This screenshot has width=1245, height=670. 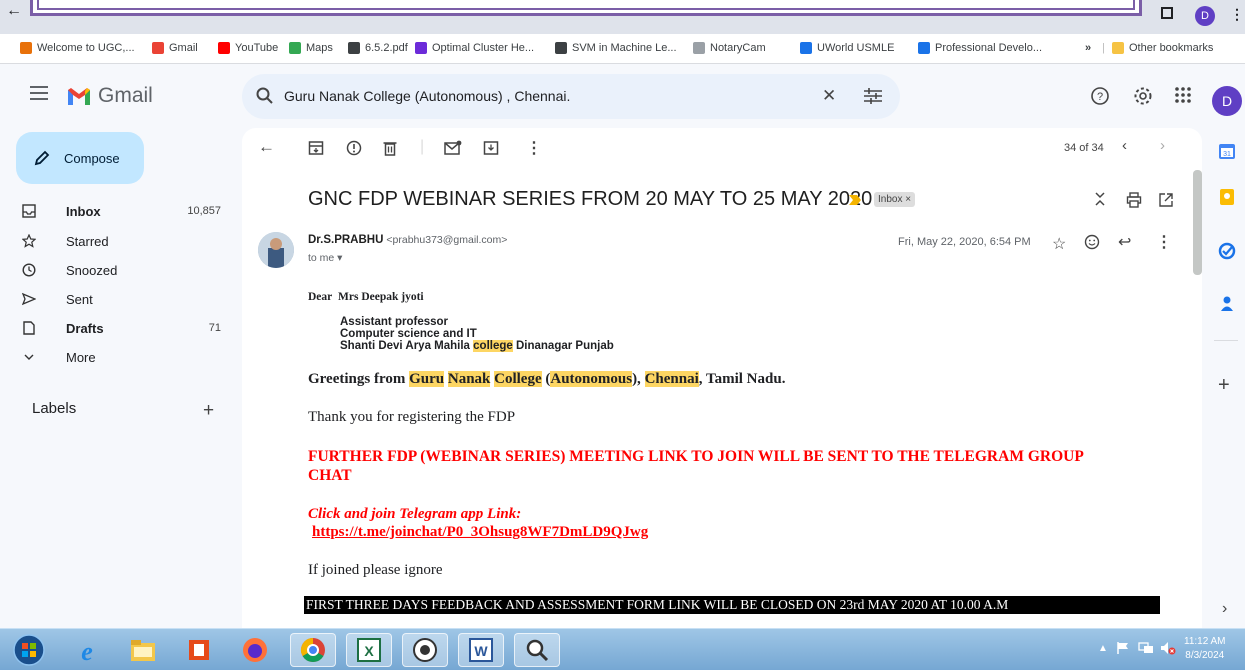 I want to click on internet-explorer-icon: e, so click(x=87, y=650).